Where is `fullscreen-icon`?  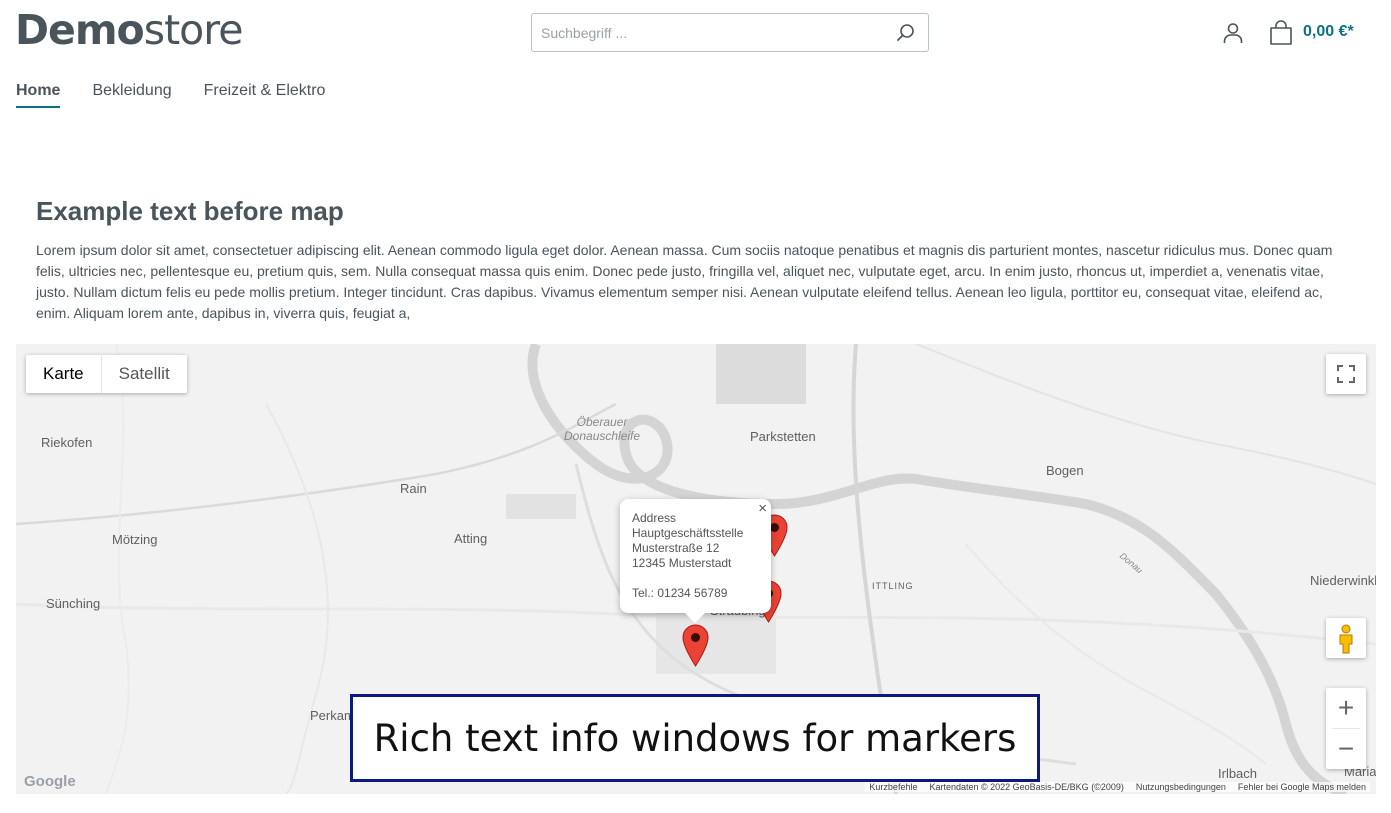 fullscreen-icon is located at coordinates (1346, 374).